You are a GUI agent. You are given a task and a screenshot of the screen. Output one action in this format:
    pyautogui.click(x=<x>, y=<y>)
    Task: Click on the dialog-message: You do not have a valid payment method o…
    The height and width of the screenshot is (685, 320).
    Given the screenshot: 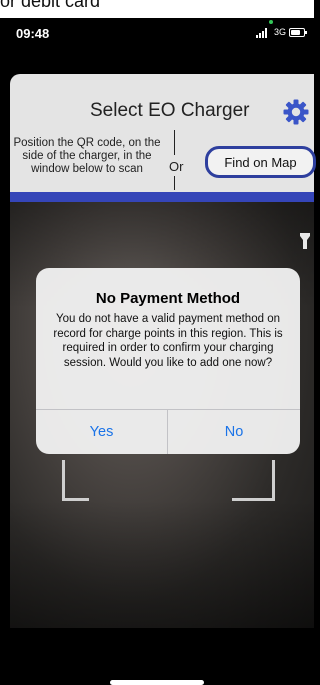 What is the action you would take?
    pyautogui.click(x=168, y=341)
    